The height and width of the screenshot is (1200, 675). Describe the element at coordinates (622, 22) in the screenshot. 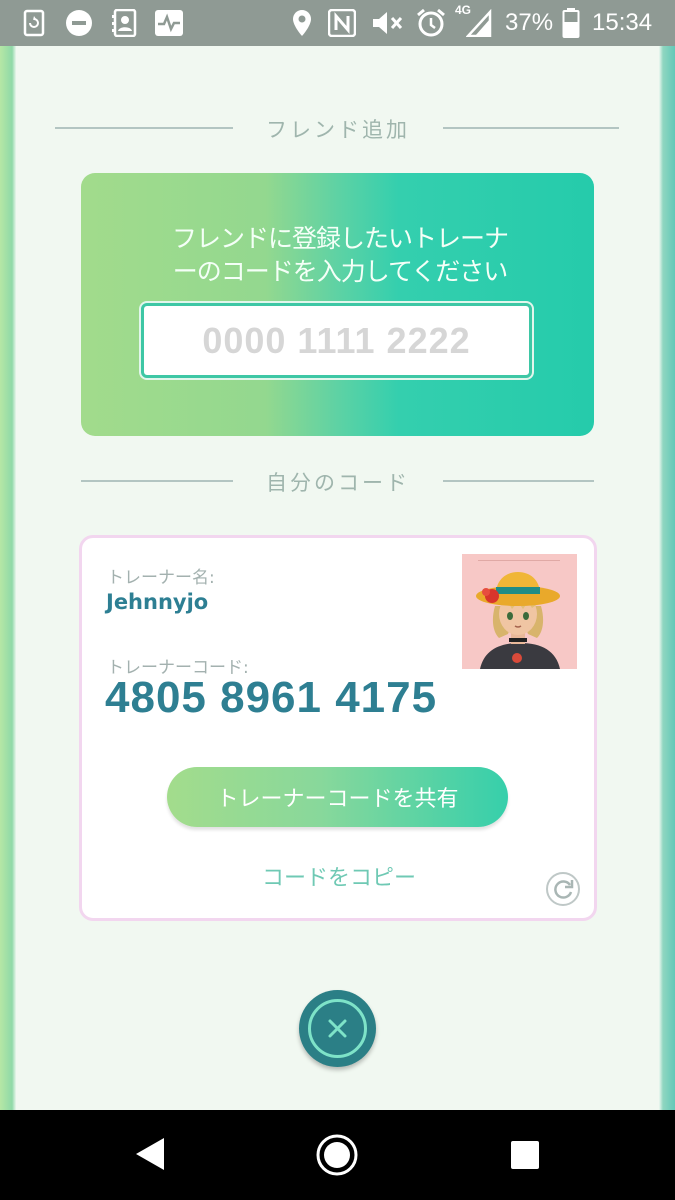

I see `clock: 15:34` at that location.